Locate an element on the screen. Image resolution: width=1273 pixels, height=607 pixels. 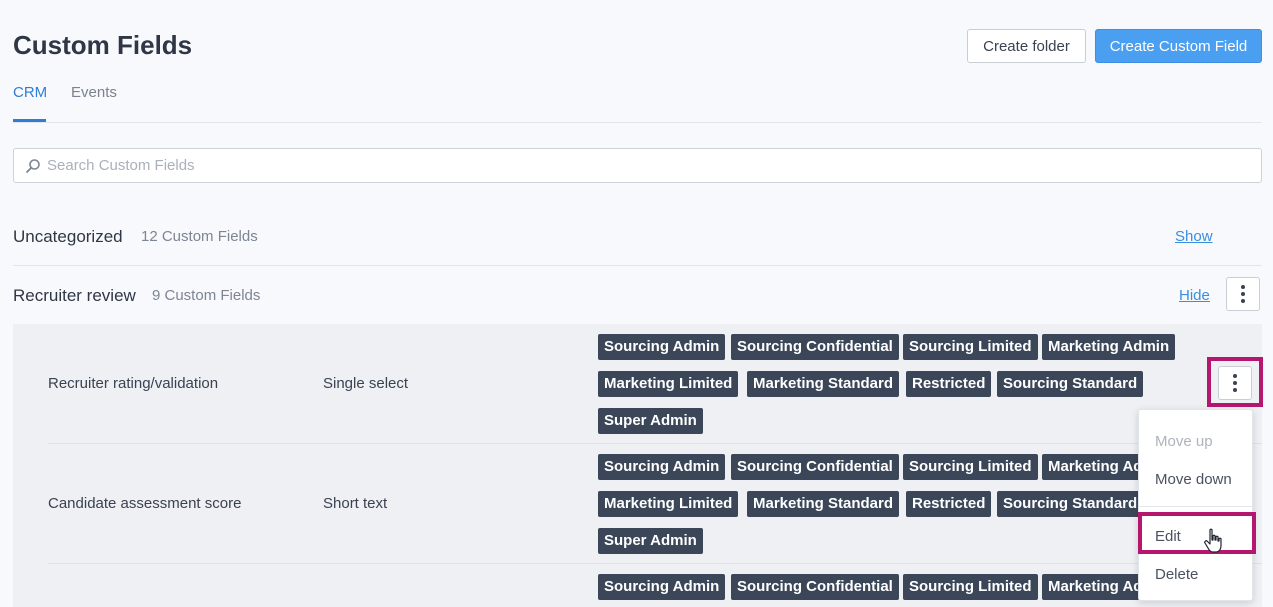
tab-crm: CRM is located at coordinates (30, 92).